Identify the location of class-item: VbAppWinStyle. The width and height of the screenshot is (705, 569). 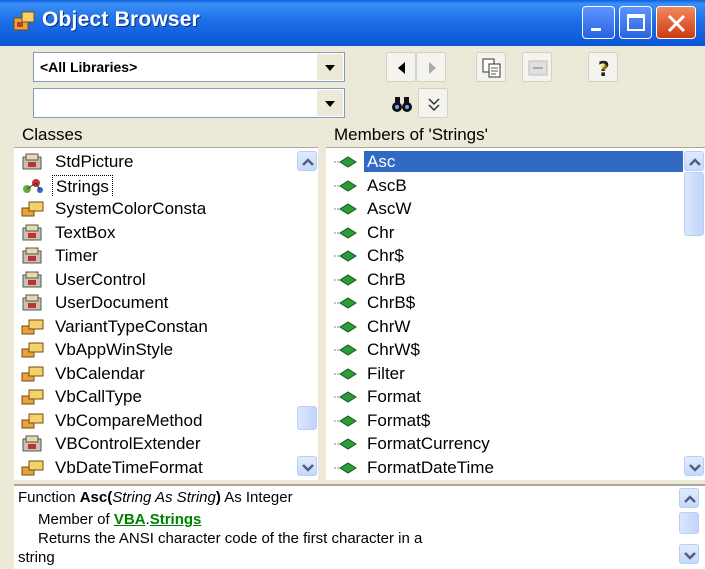
(155, 349).